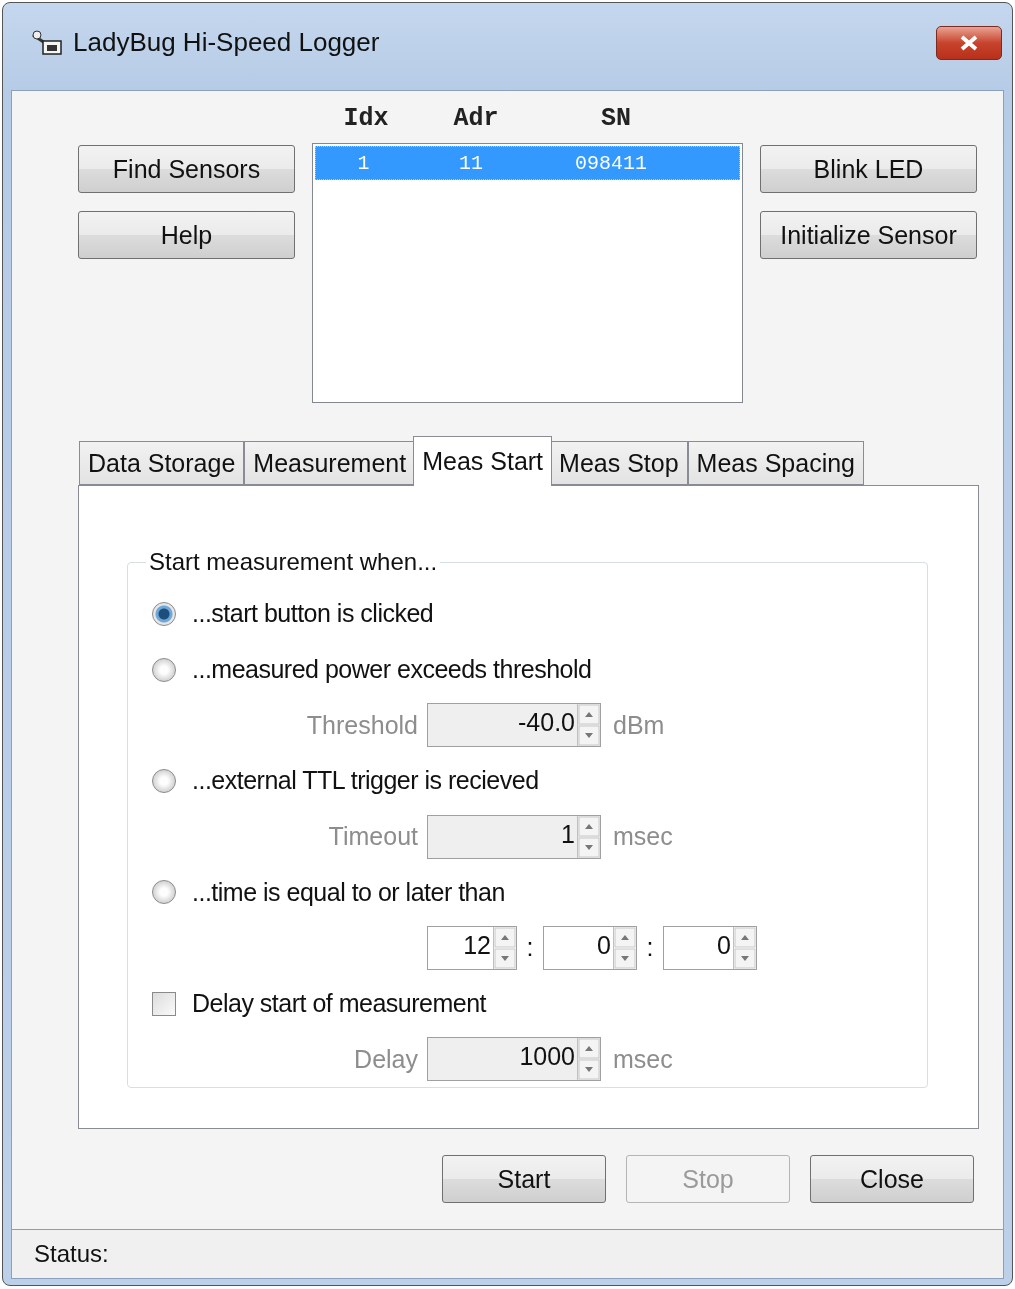  Describe the element at coordinates (483, 461) in the screenshot. I see `tab: Meas Start` at that location.